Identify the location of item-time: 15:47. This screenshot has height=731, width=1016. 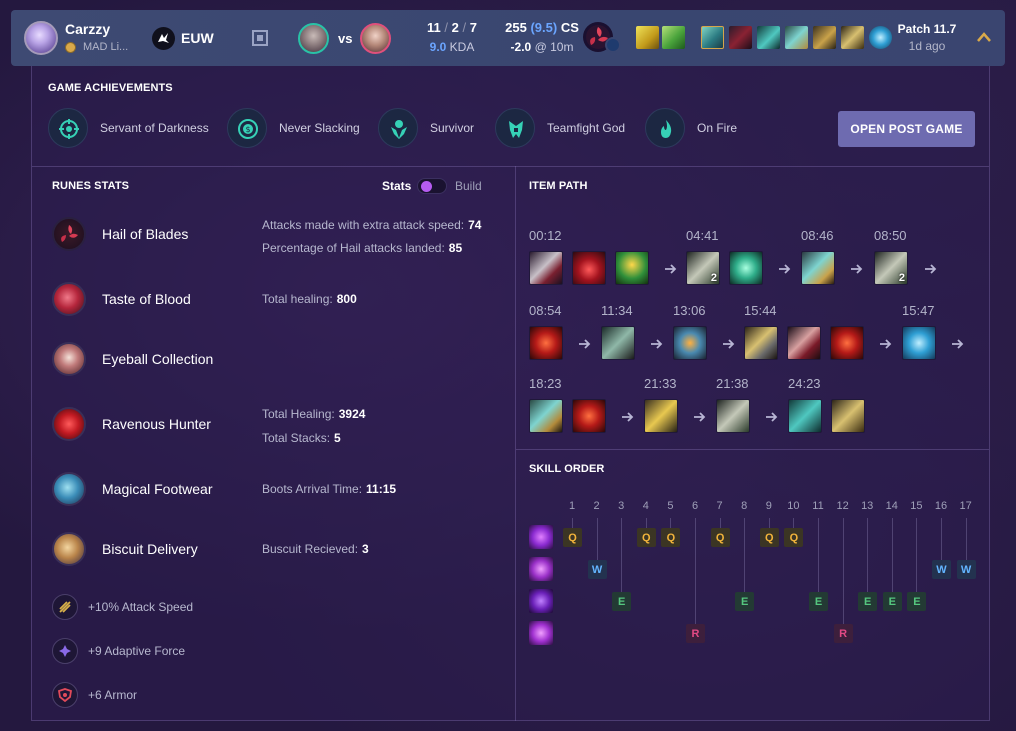
(918, 310).